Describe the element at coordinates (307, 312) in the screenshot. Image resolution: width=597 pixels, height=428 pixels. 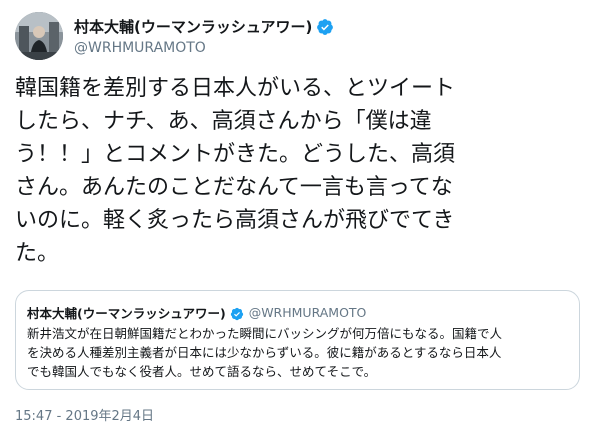
I see `quoted-author-handle: @WRHMURAMOTO` at that location.